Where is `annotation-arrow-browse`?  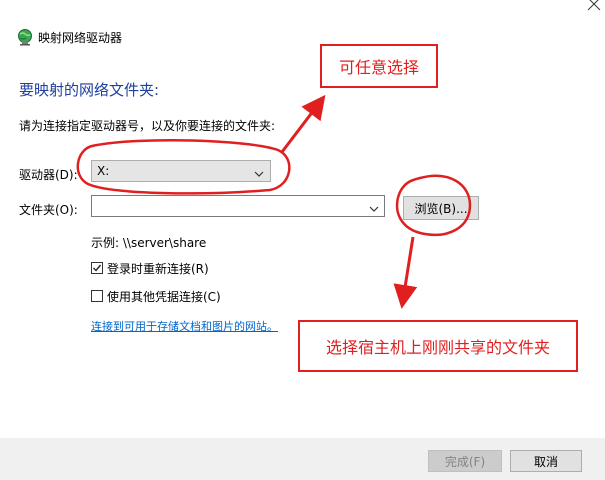 annotation-arrow-browse is located at coordinates (405, 272).